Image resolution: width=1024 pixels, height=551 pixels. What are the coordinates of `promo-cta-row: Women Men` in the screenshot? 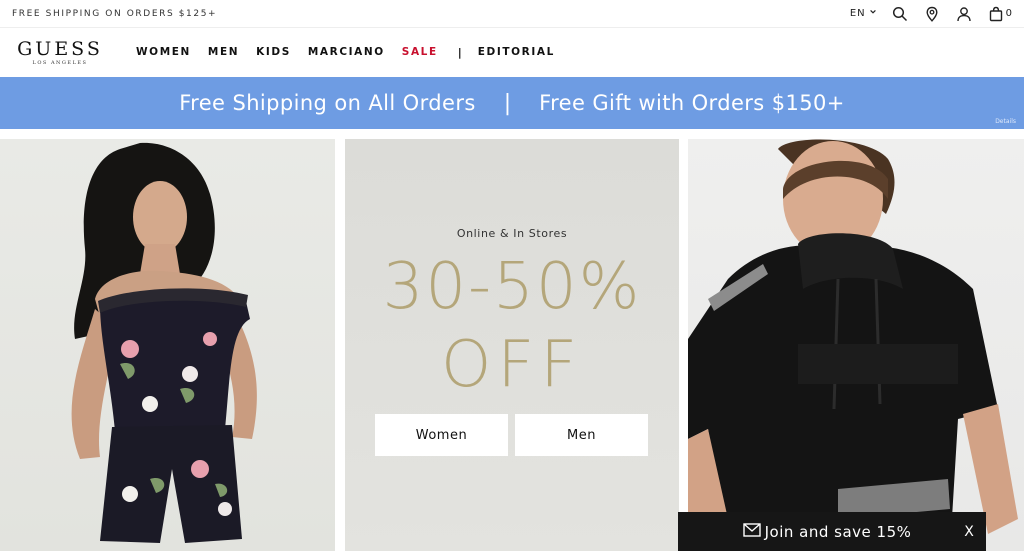 It's located at (511, 435).